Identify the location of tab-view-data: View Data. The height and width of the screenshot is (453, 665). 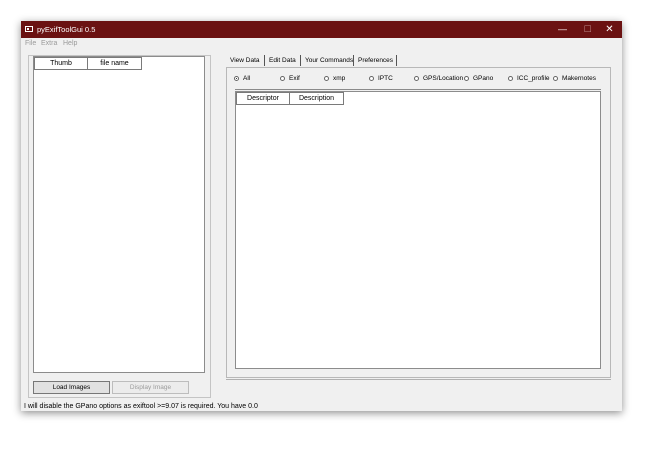
(245, 60).